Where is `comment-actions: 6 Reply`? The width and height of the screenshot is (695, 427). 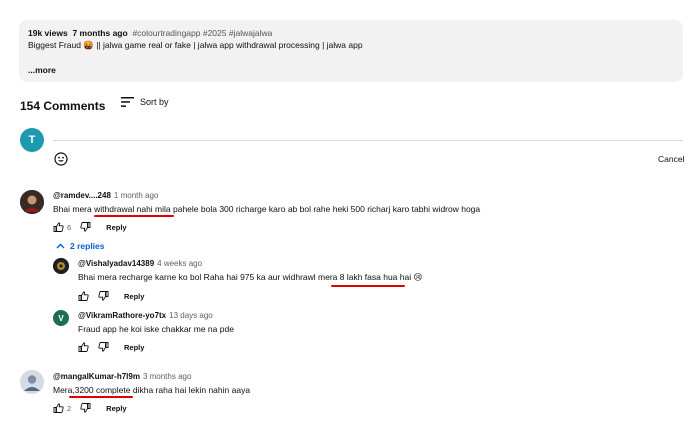 comment-actions: 6 Reply is located at coordinates (90, 227).